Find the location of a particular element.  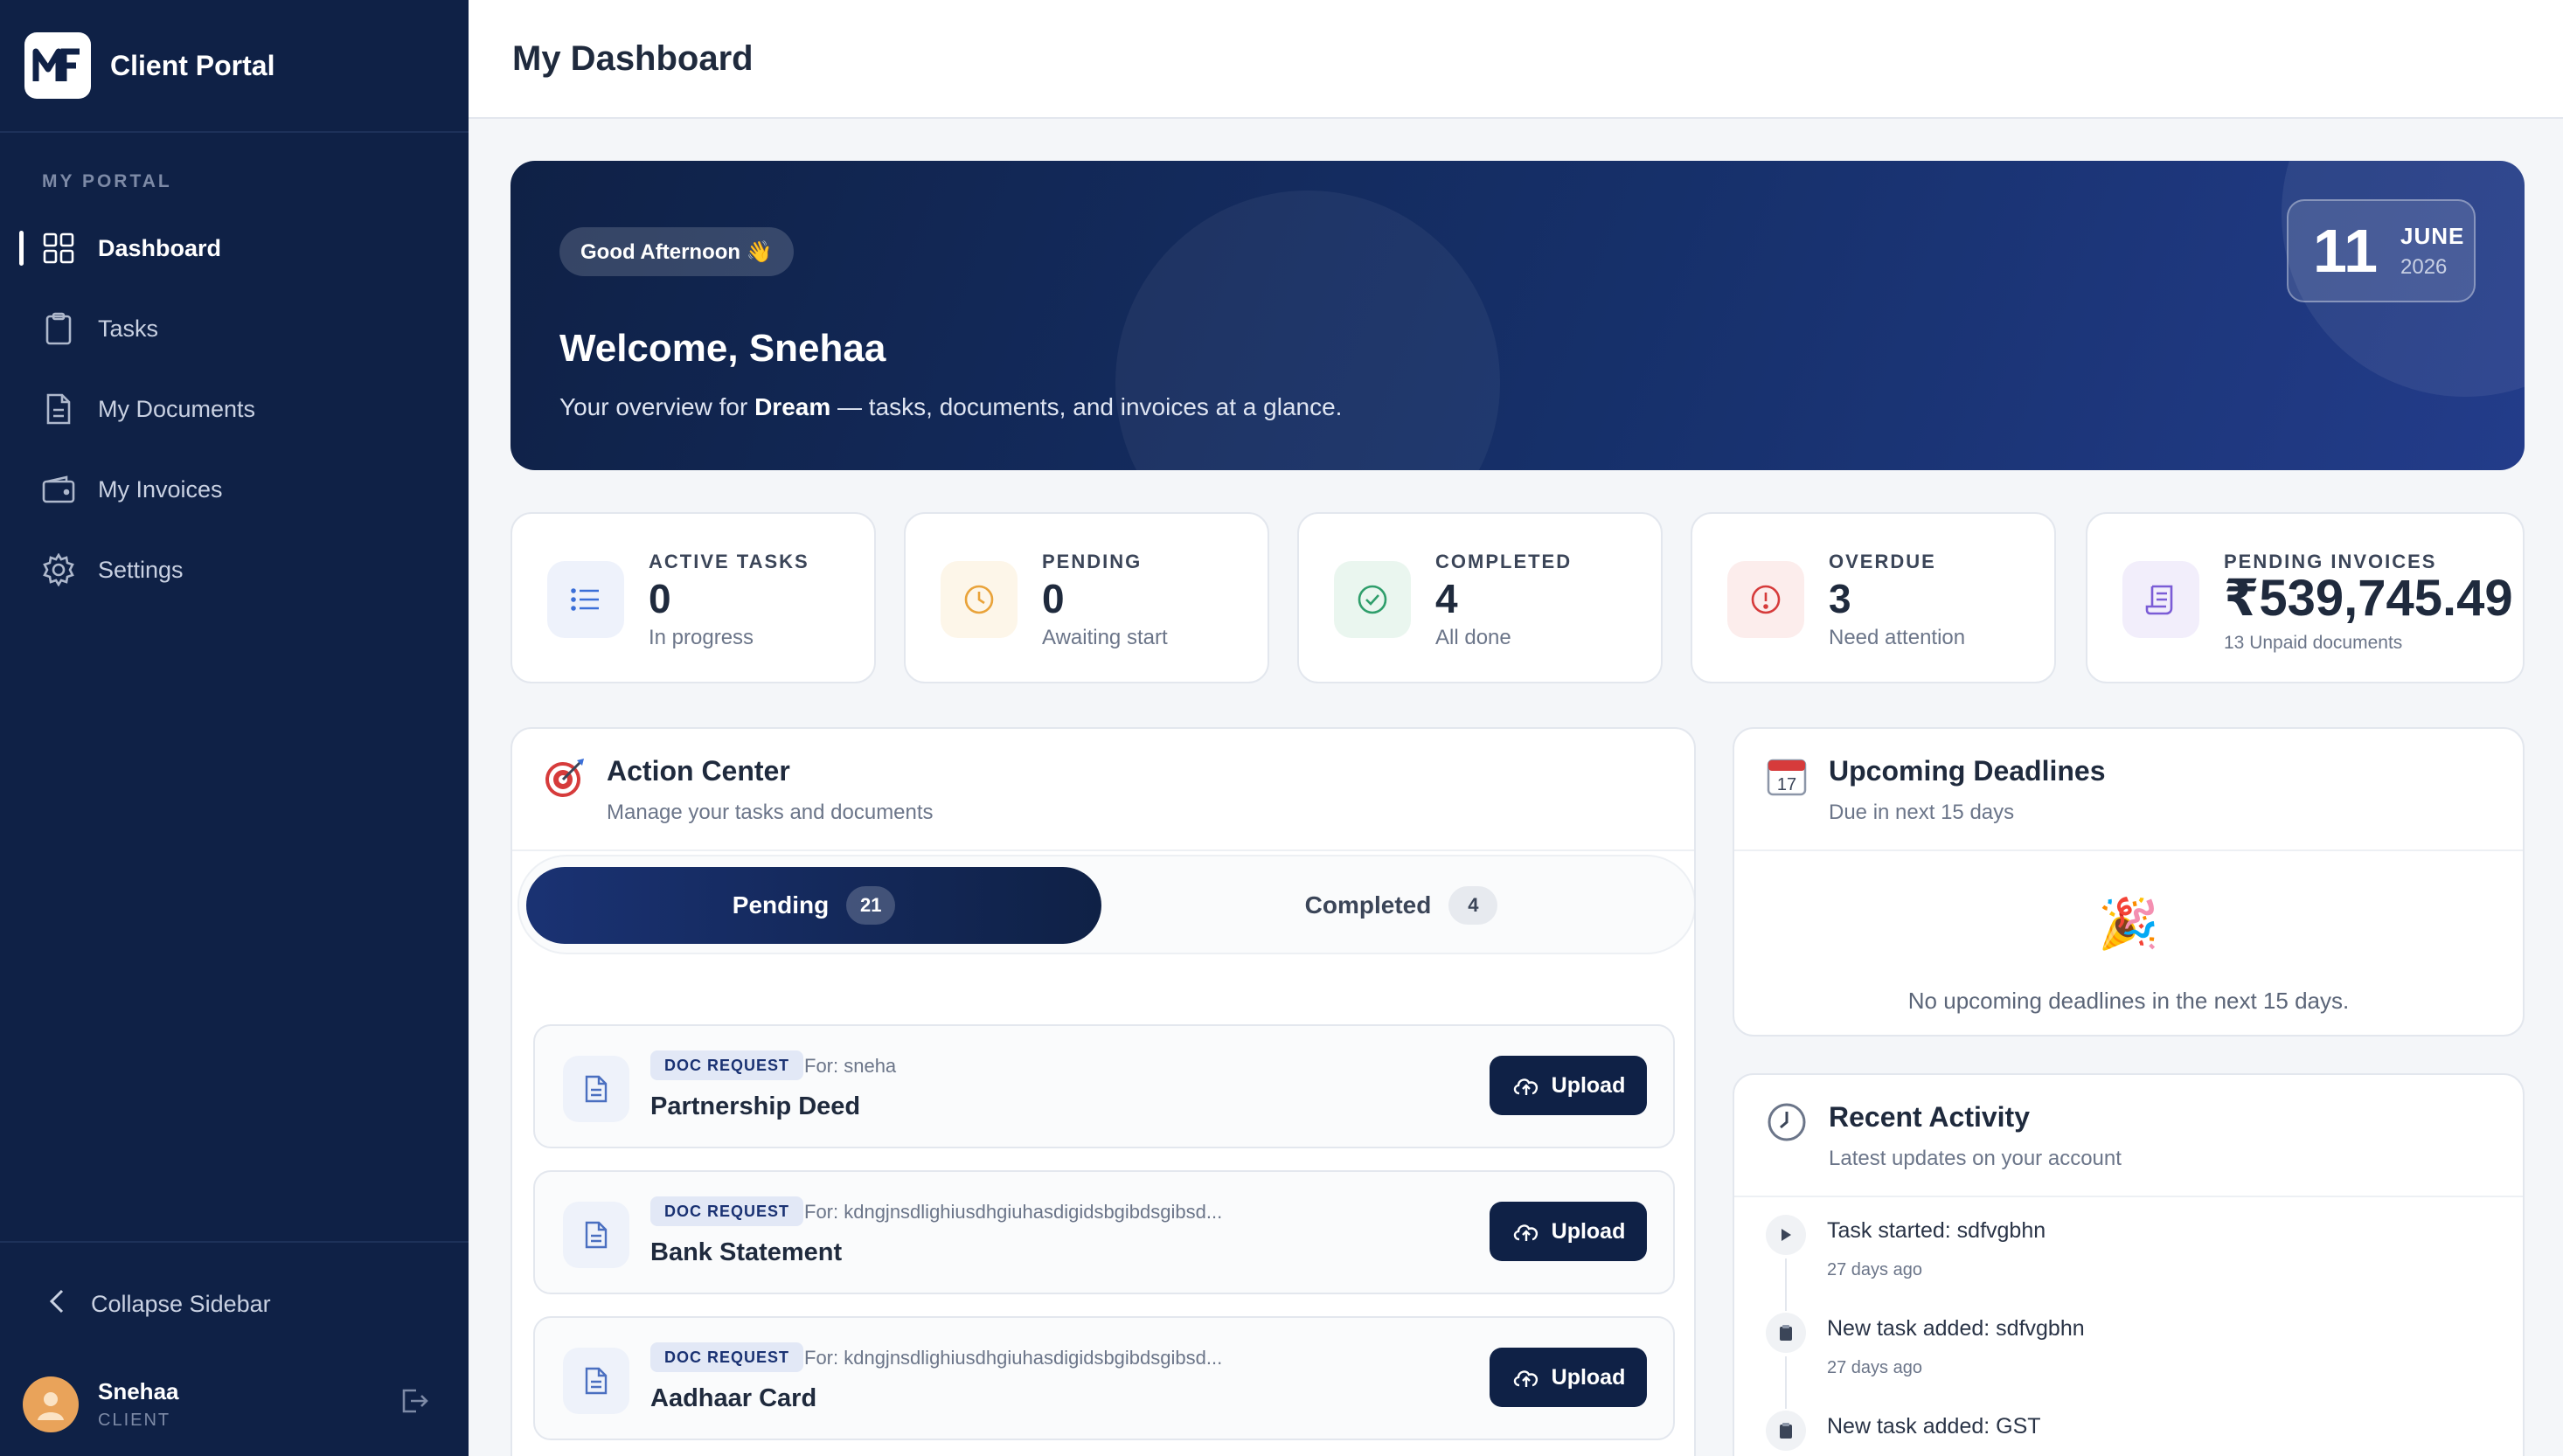

tab-count: 21 is located at coordinates (871, 905).